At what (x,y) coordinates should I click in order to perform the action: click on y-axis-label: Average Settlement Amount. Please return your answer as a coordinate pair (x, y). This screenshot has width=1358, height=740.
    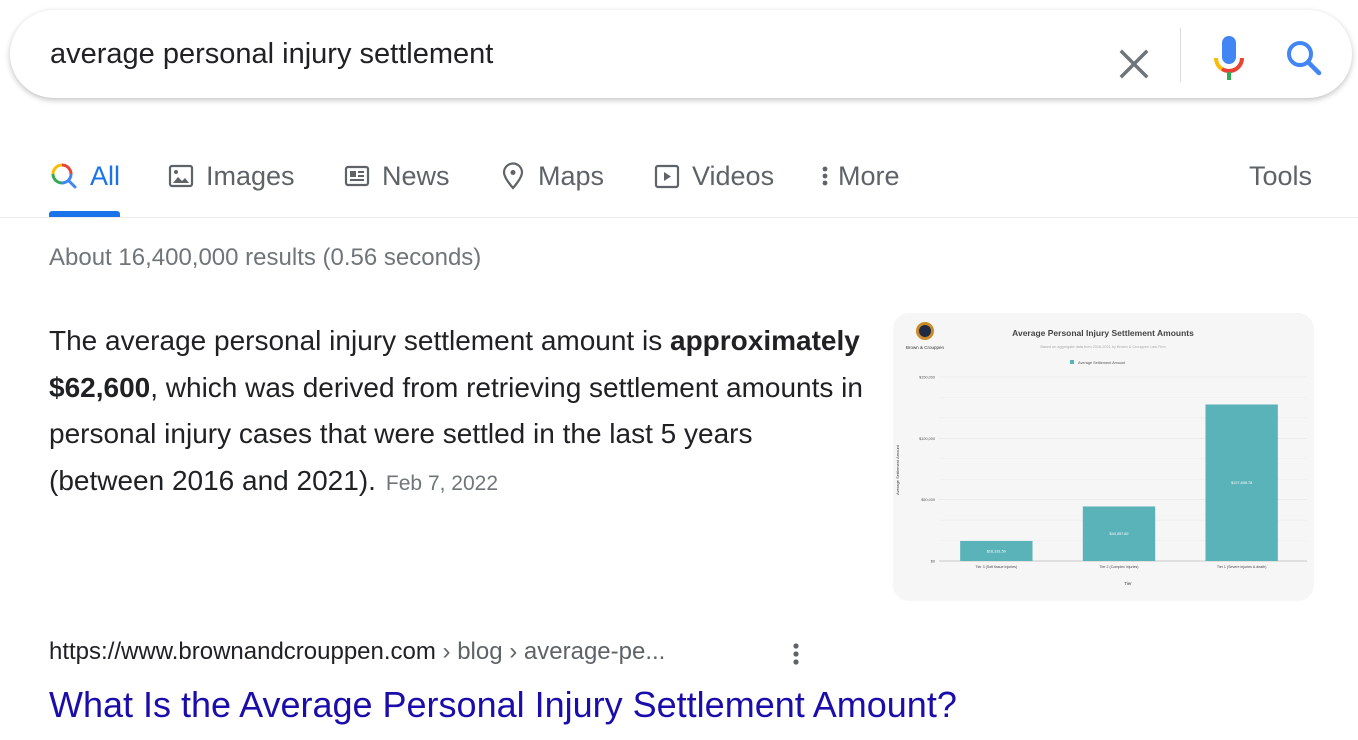
    Looking at the image, I should click on (897, 469).